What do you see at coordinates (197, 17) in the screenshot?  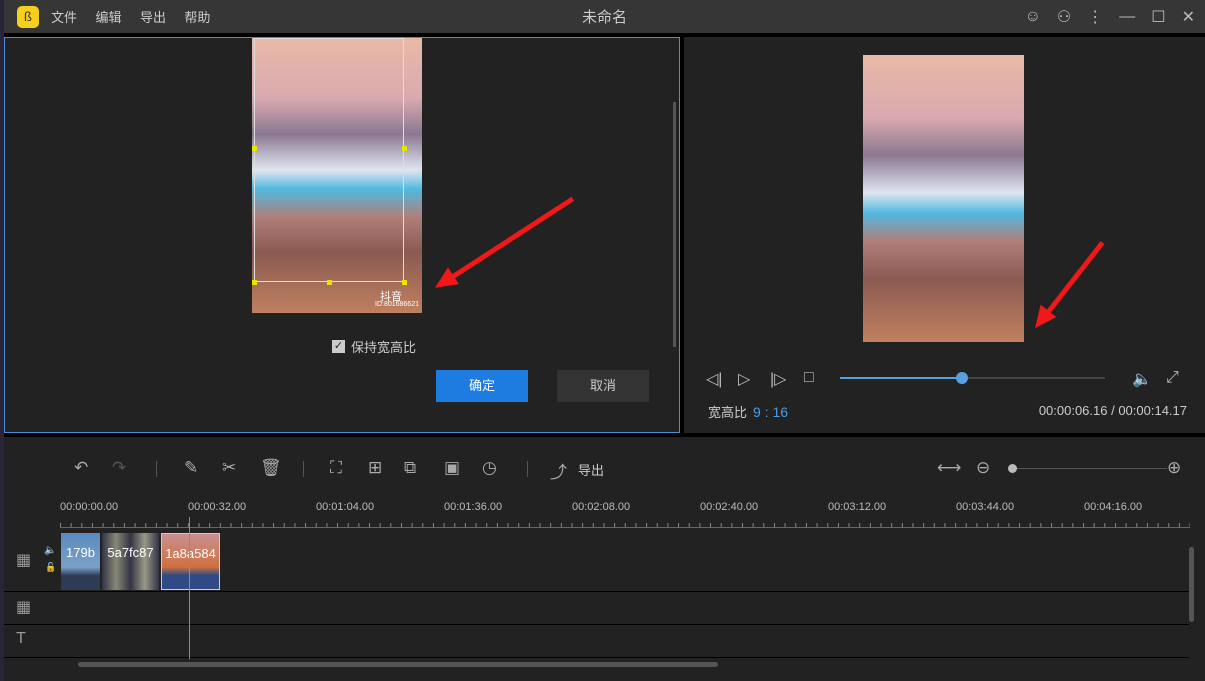 I see `menu-help: 帮助` at bounding box center [197, 17].